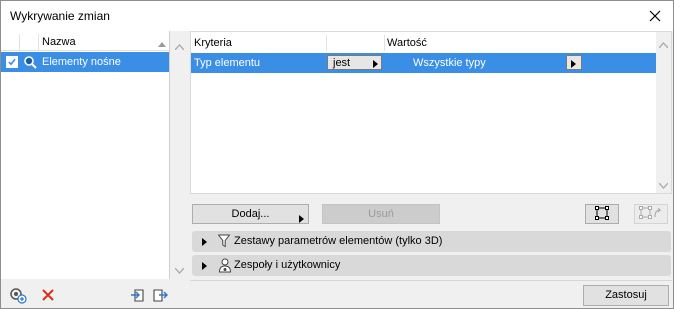  I want to click on section-parameter-sets: Zestawy parametrów elementów (tylko 3D), so click(431, 241).